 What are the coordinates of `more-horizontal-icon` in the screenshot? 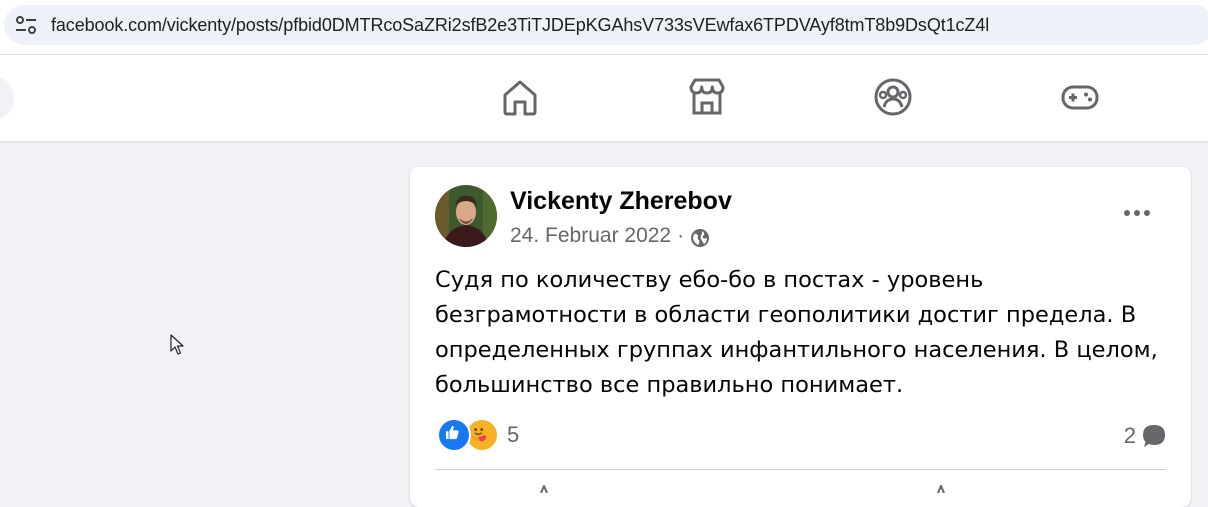 It's located at (1137, 213).